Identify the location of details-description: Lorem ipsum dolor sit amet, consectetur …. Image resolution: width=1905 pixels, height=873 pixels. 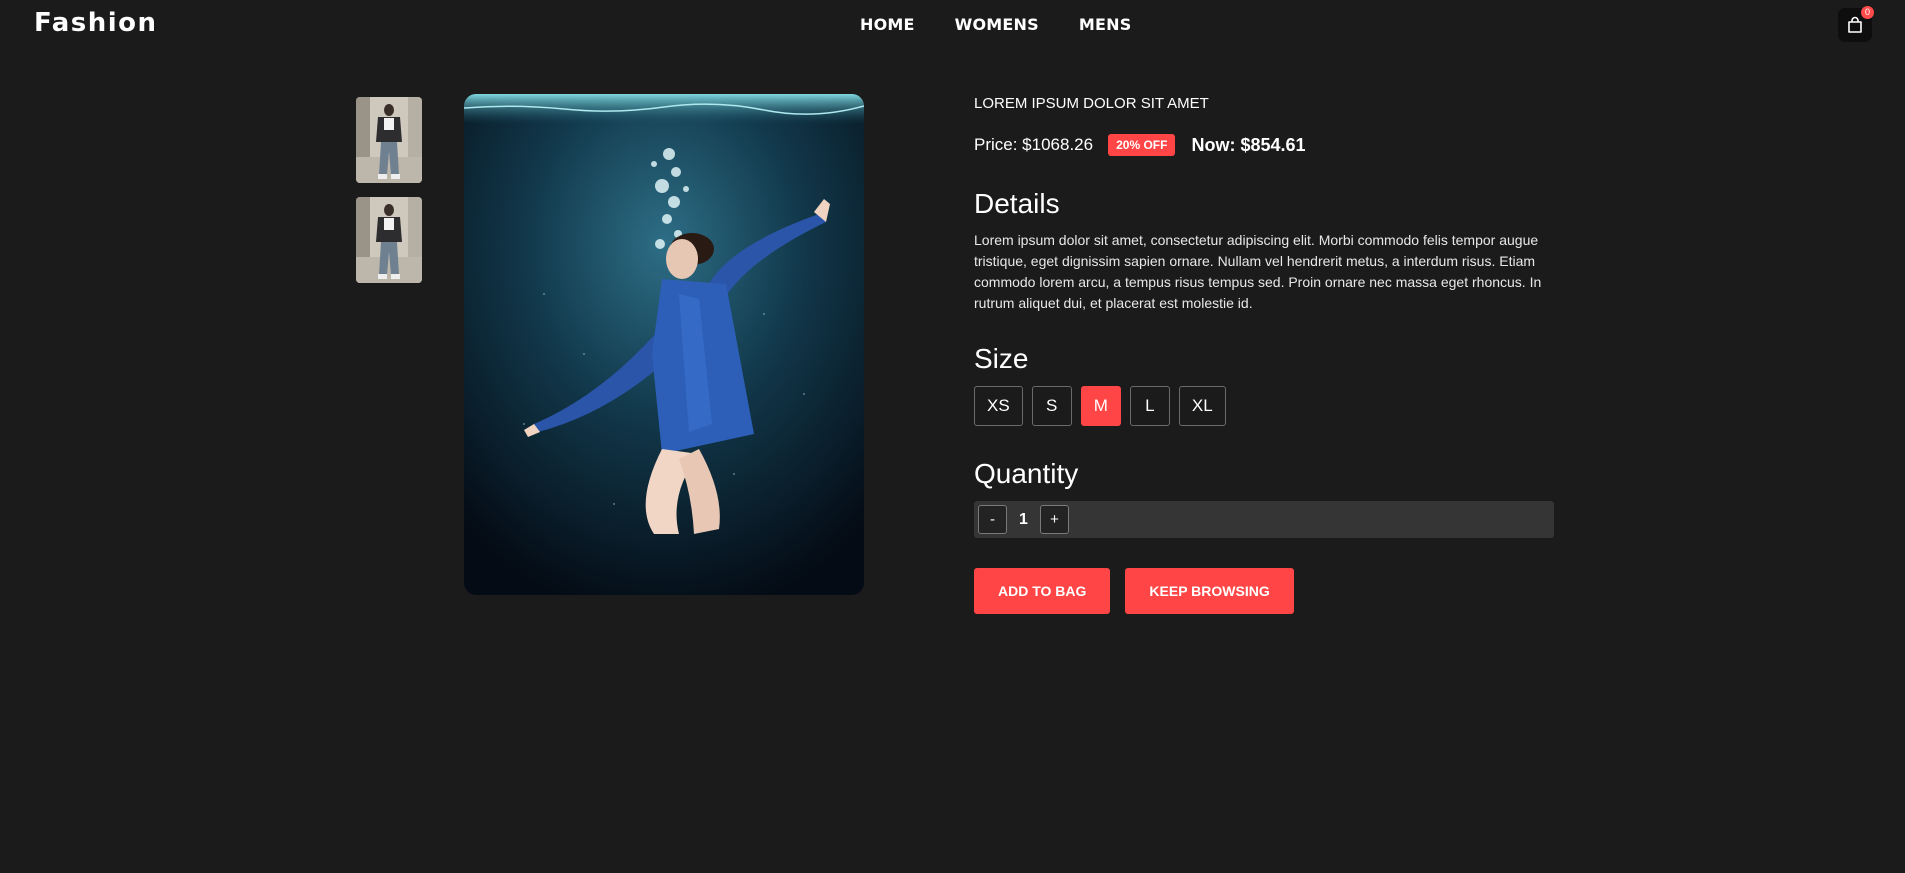
(1258, 271).